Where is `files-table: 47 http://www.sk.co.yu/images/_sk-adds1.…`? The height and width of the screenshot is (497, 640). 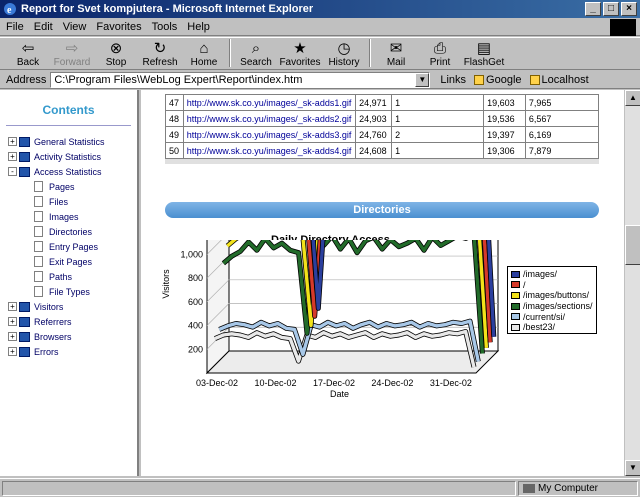 files-table: 47 http://www.sk.co.yu/images/_sk-adds1.… is located at coordinates (382, 126).